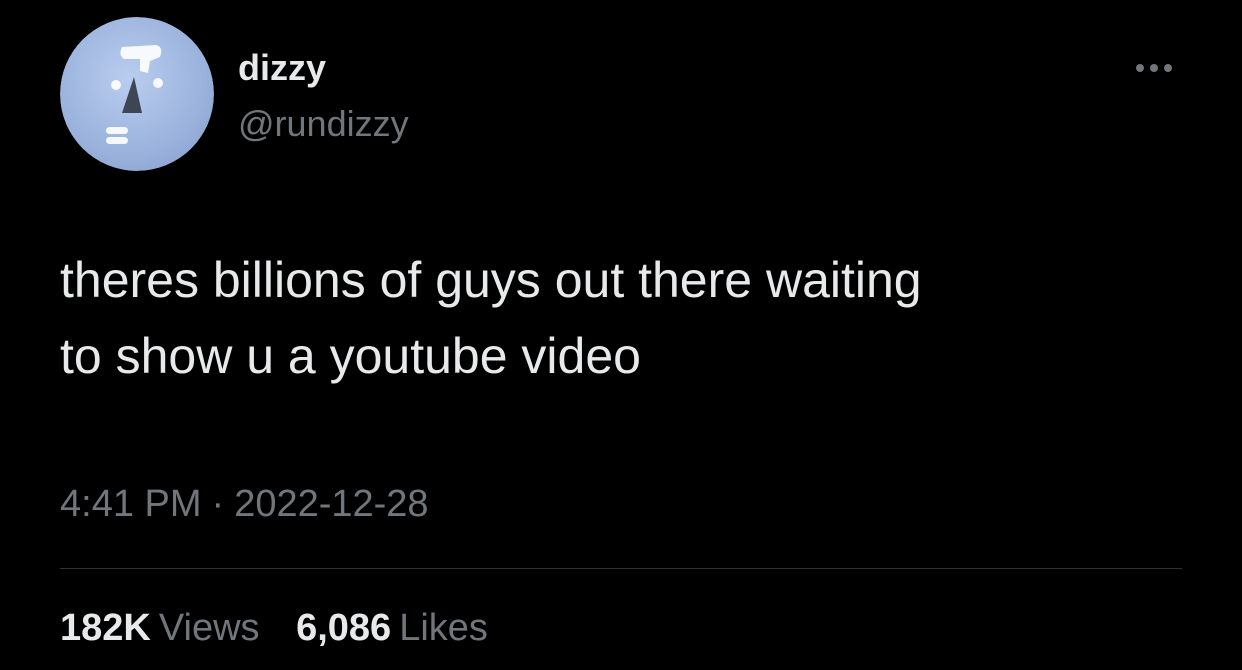 This screenshot has width=1242, height=670. I want to click on divider, so click(621, 568).